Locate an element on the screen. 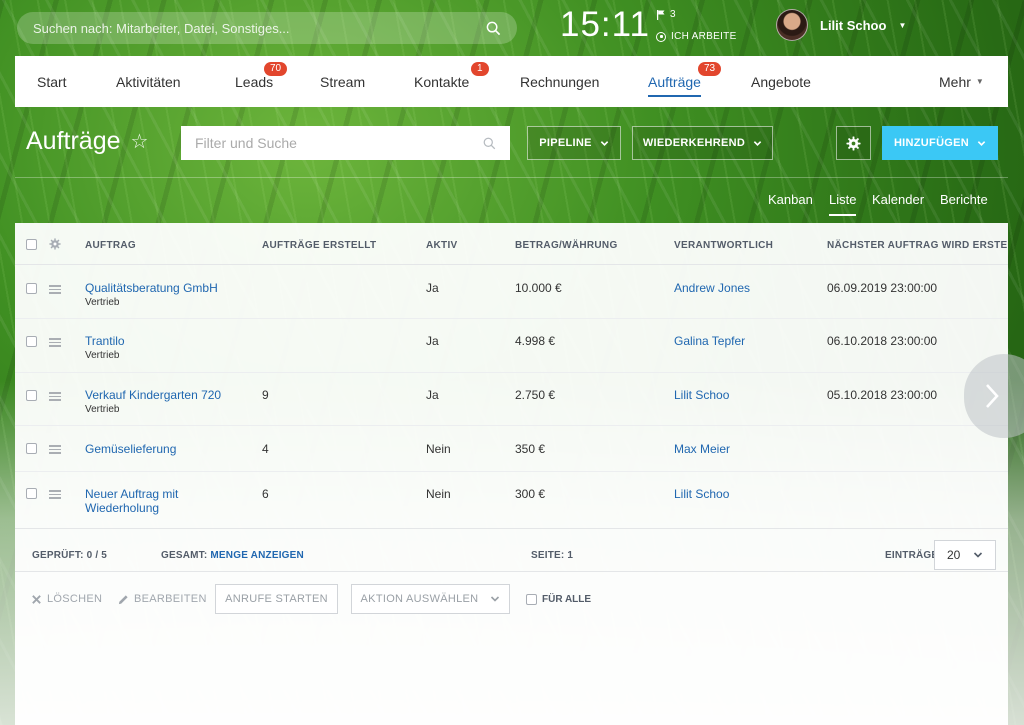 The width and height of the screenshot is (1024, 725). nav-more: Mehr ▼ is located at coordinates (961, 81).